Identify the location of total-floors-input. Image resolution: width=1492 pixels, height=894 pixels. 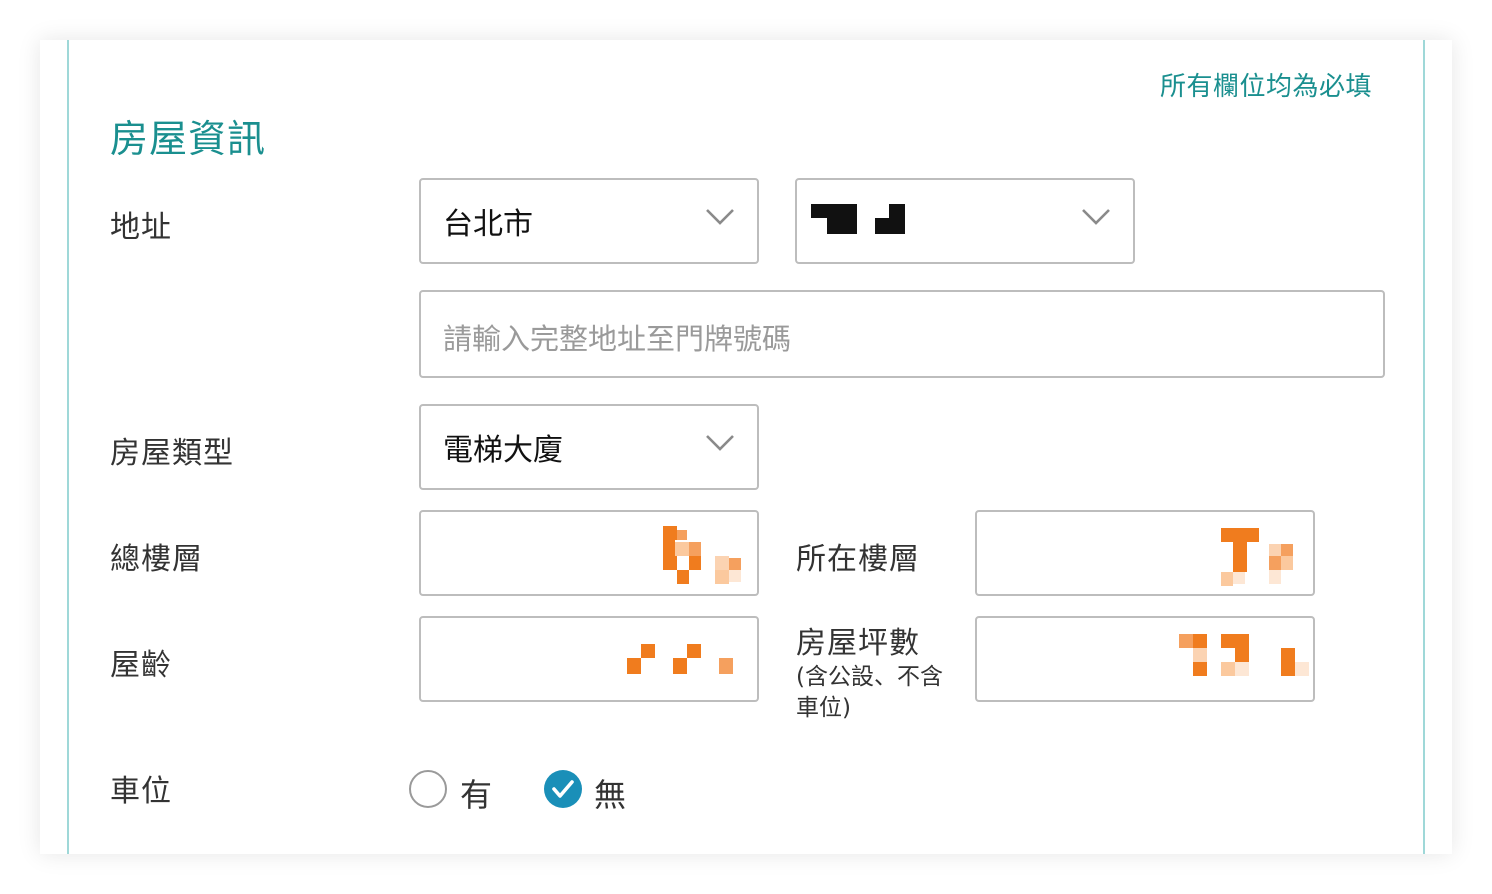
(589, 553).